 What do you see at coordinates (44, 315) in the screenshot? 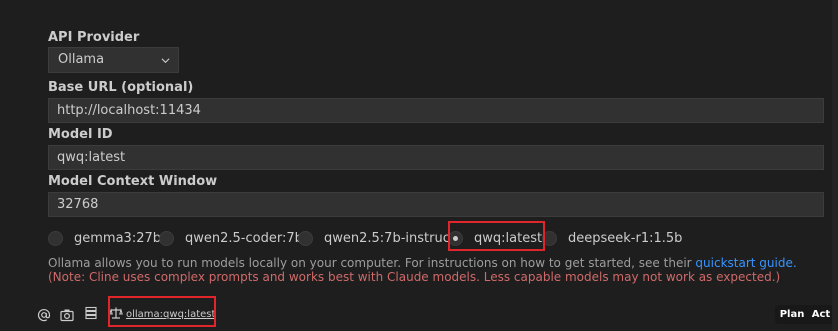
I see `at-icon` at bounding box center [44, 315].